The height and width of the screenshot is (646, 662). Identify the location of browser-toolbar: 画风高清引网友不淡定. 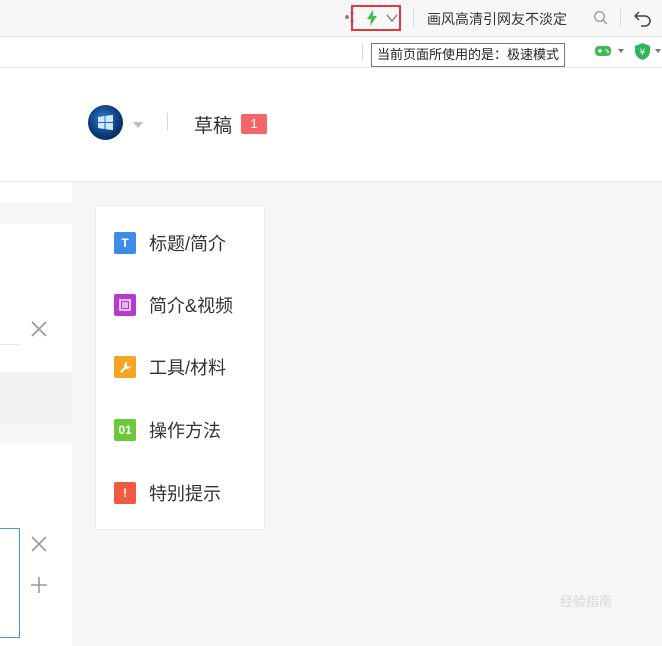
(331, 18).